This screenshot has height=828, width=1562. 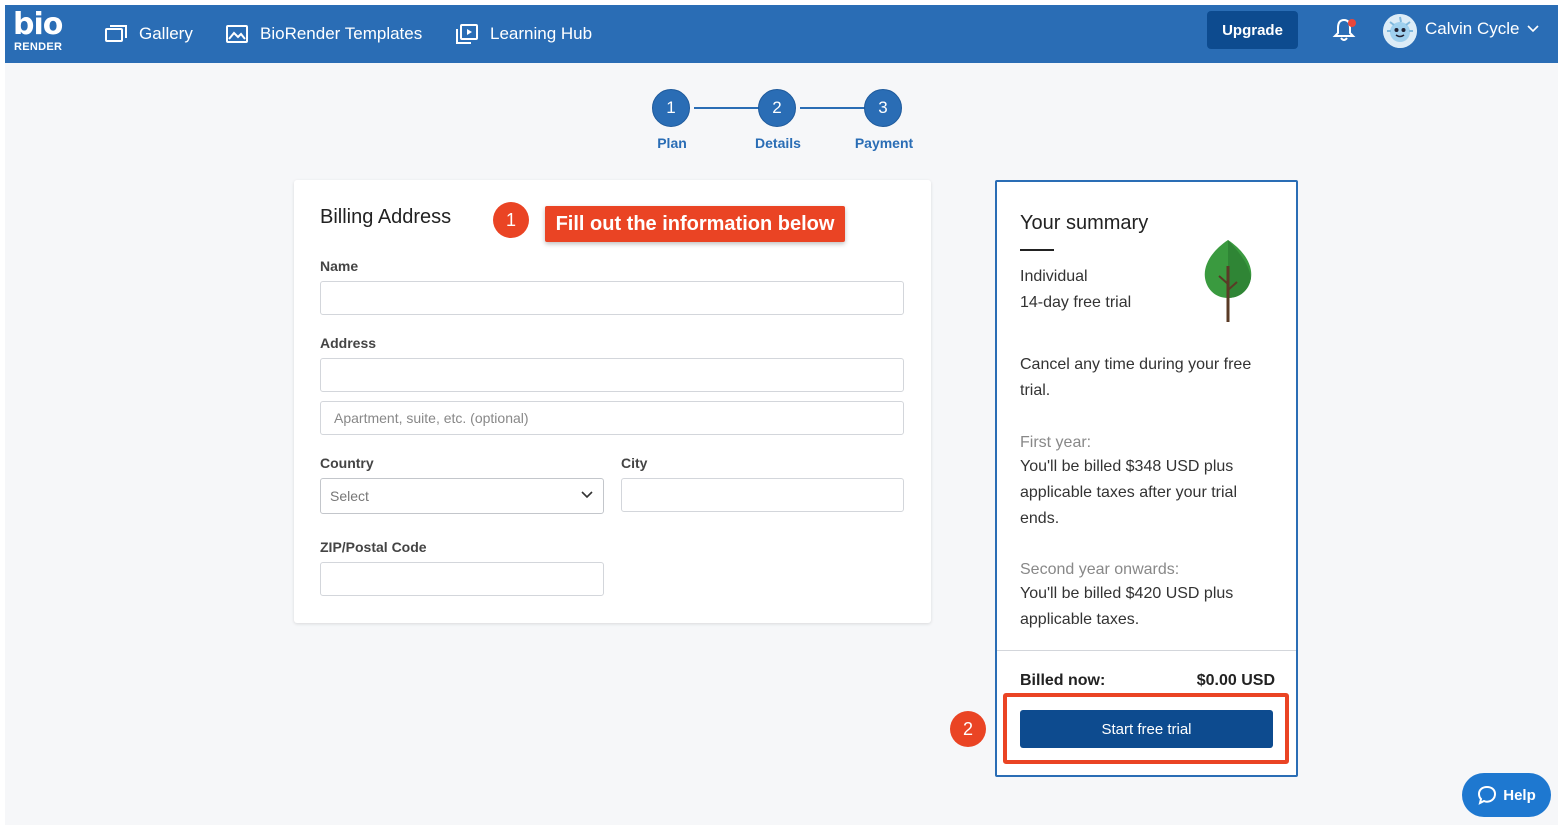 I want to click on cancel-text: Cancel any time during your free trial., so click(x=1136, y=377).